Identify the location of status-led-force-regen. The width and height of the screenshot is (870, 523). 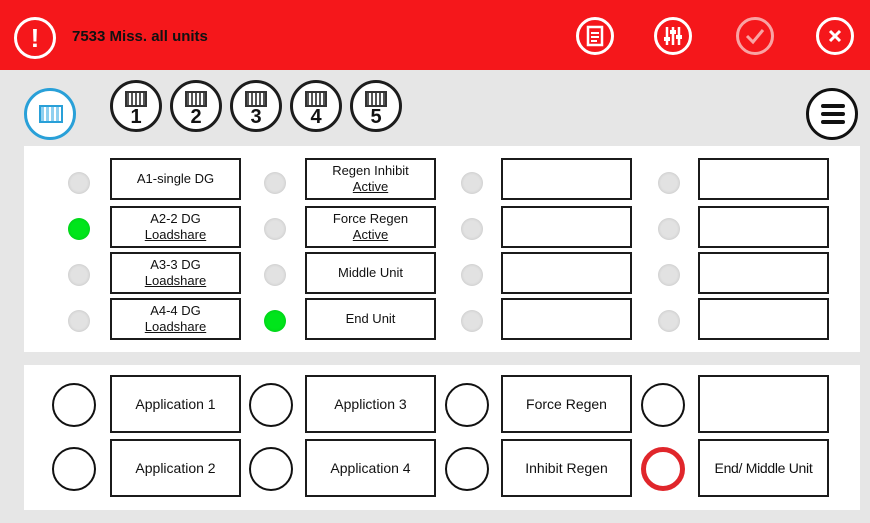
(275, 229).